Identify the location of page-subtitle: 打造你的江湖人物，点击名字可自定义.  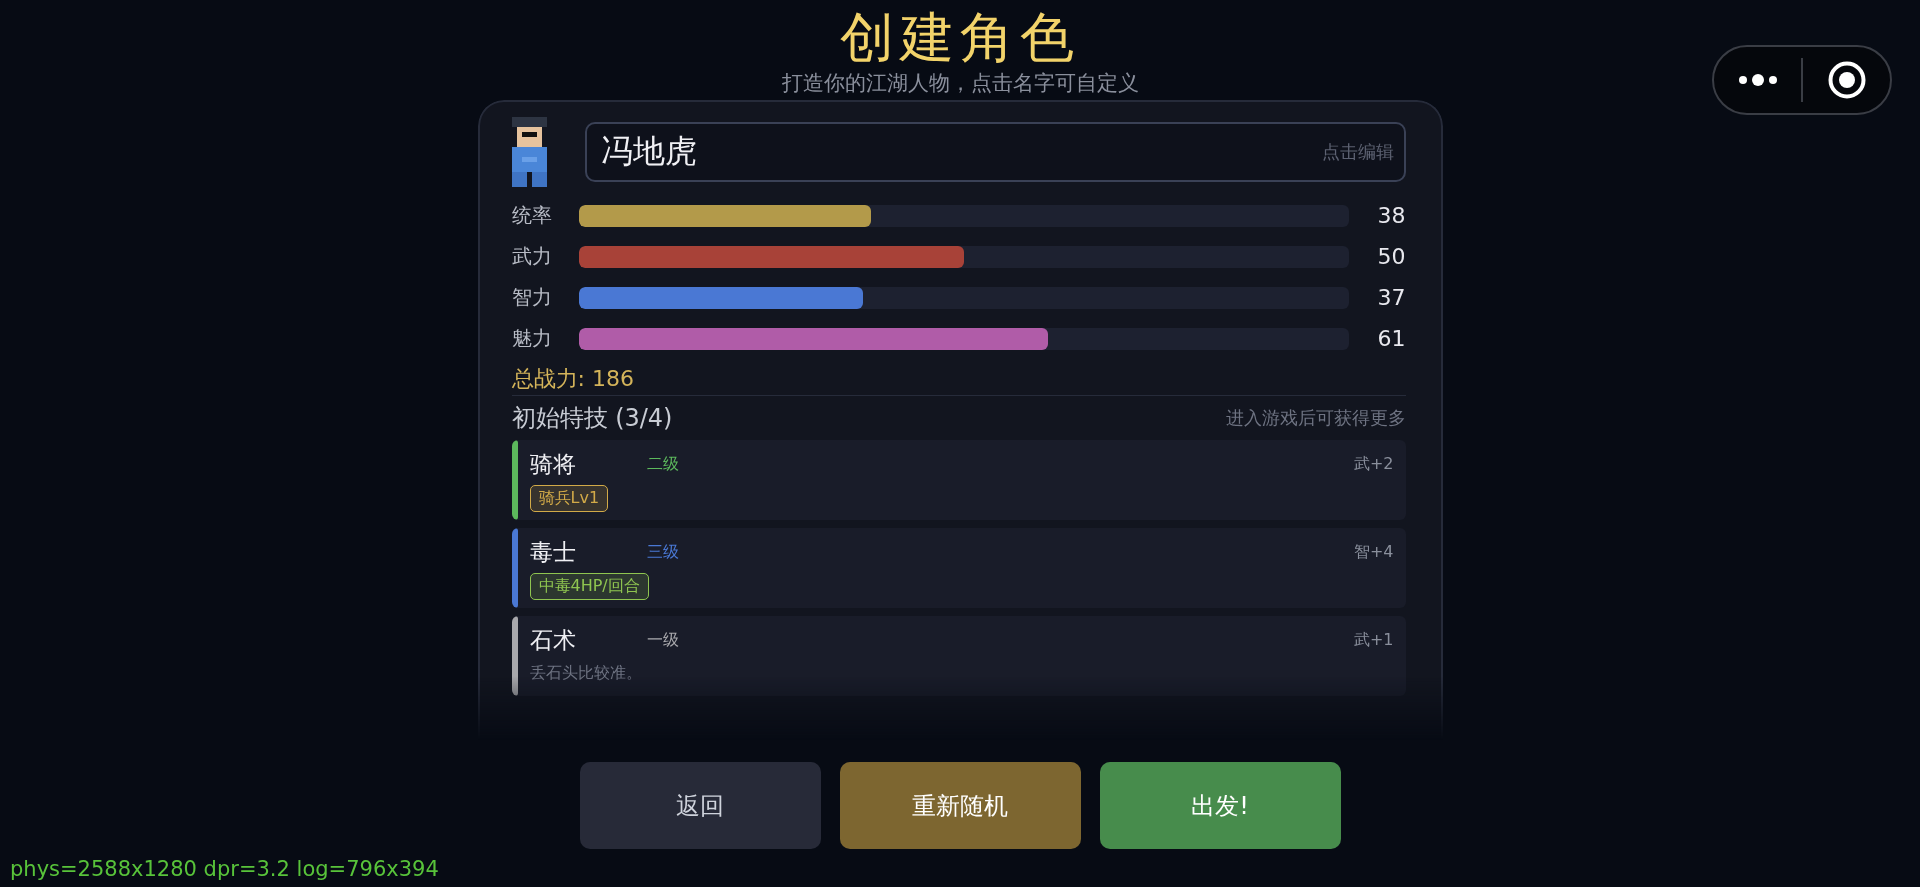
(960, 83).